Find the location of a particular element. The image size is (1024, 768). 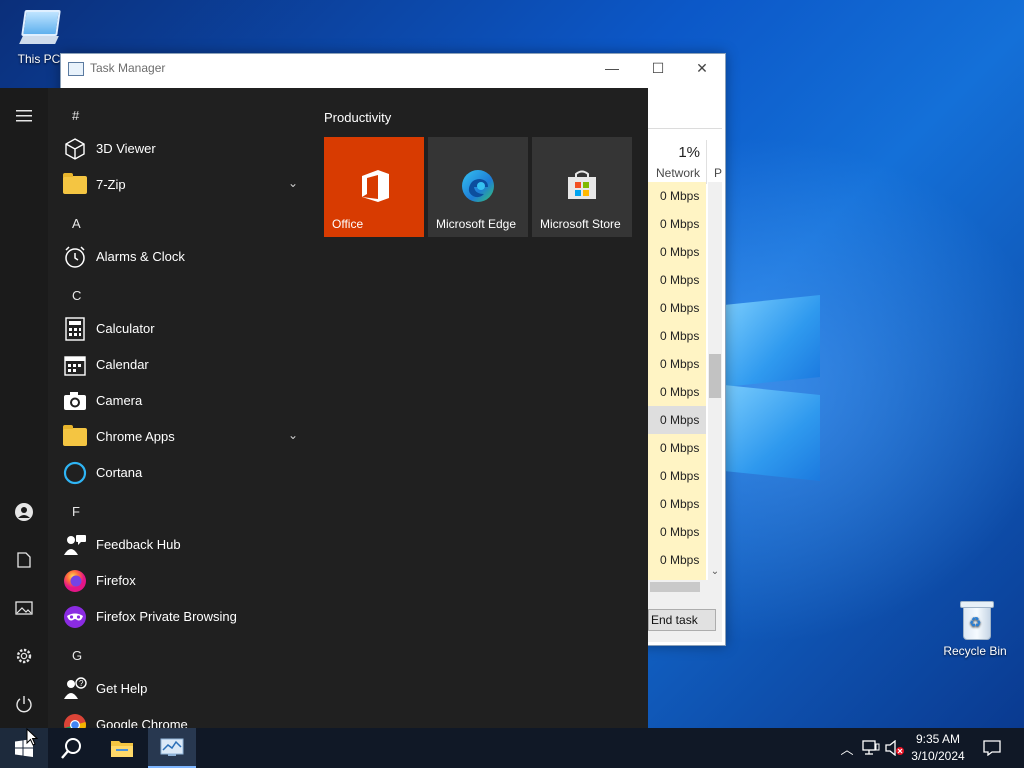

app-camera: Camera is located at coordinates (185, 401).